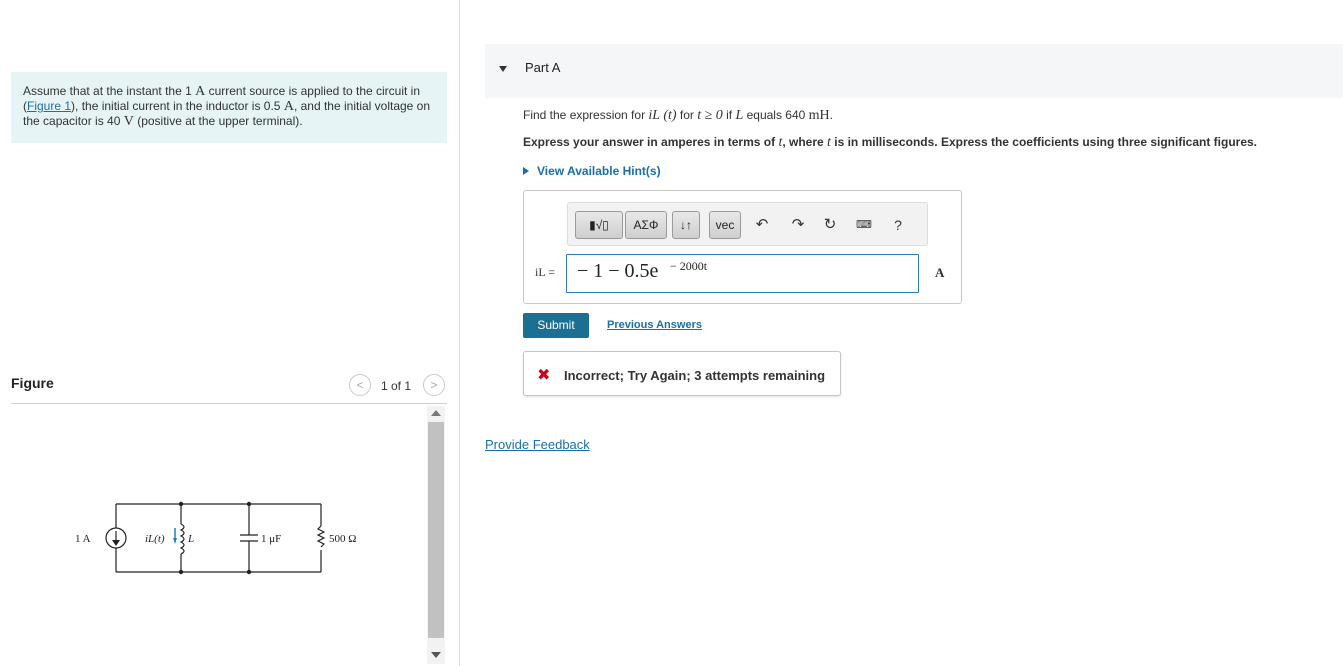 This screenshot has width=1343, height=666. Describe the element at coordinates (190, 539) in the screenshot. I see `inductor-label: L` at that location.